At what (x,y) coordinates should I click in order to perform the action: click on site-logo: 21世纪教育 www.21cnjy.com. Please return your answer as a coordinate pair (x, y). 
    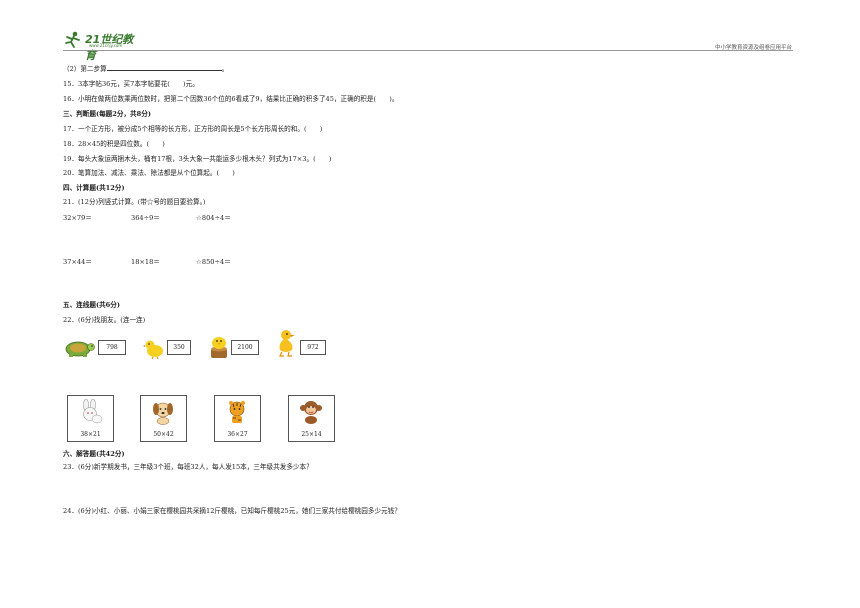
    Looking at the image, I should click on (103, 46).